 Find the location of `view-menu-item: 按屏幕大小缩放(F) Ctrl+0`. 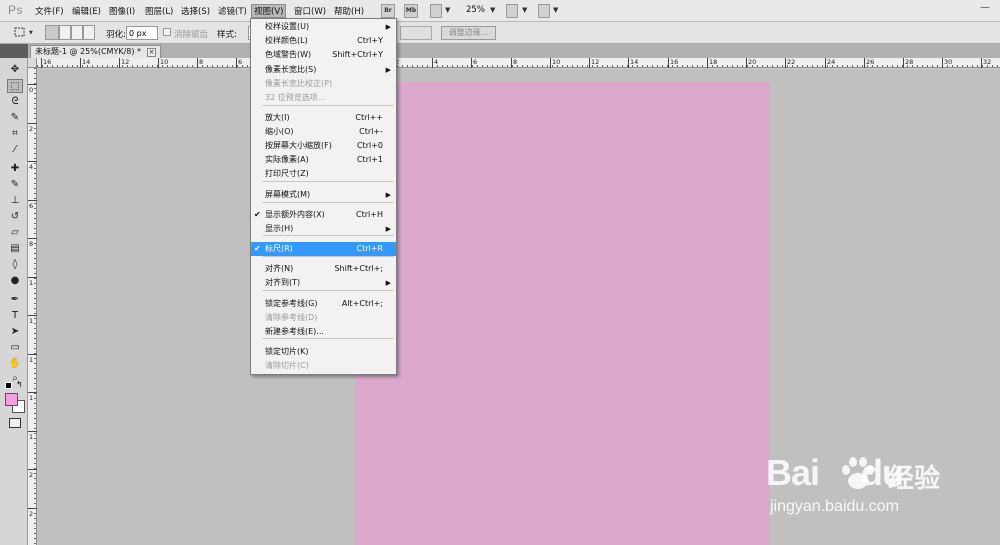

view-menu-item: 按屏幕大小缩放(F) Ctrl+0 is located at coordinates (323, 146).